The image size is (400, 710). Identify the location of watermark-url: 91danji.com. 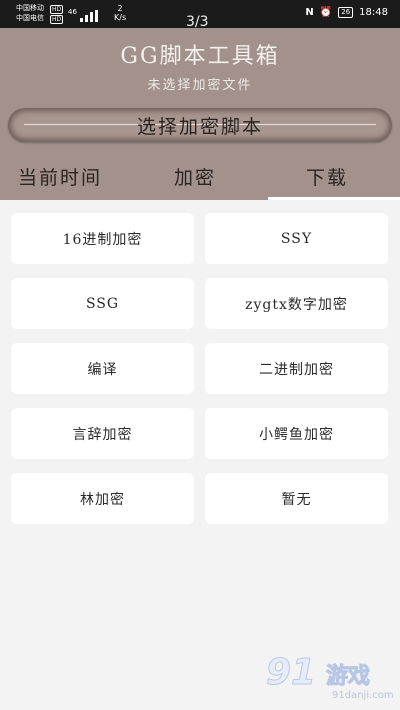
(363, 695).